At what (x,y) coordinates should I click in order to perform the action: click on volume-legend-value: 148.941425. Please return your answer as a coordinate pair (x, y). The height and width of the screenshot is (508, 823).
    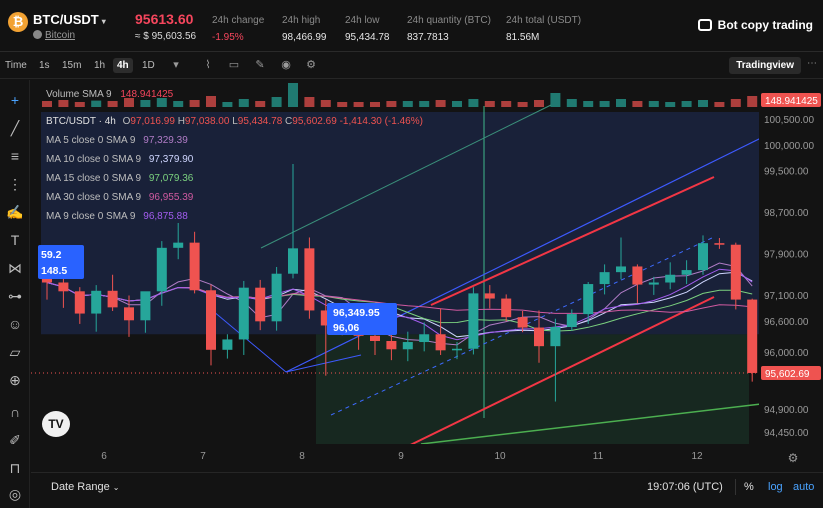
    Looking at the image, I should click on (147, 94).